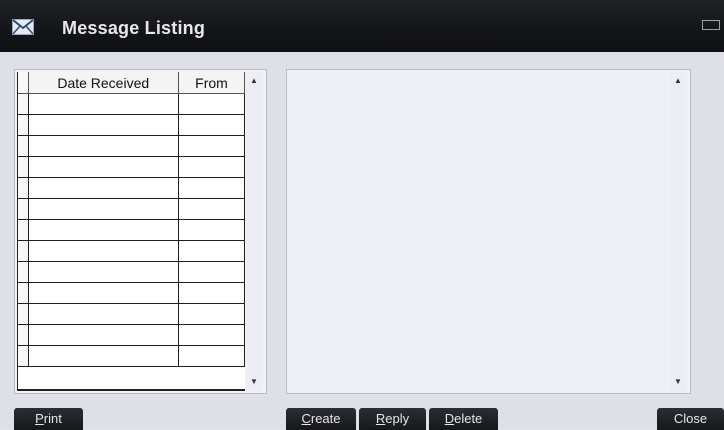 This screenshot has width=724, height=430. I want to click on header-row: Date Received From, so click(131, 83).